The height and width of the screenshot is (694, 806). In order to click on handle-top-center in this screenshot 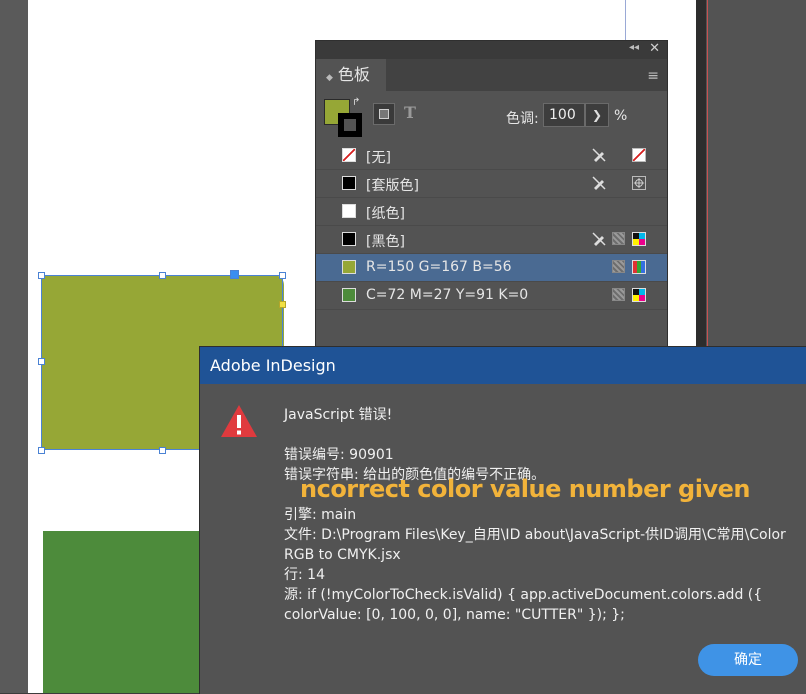, I will do `click(162, 275)`.